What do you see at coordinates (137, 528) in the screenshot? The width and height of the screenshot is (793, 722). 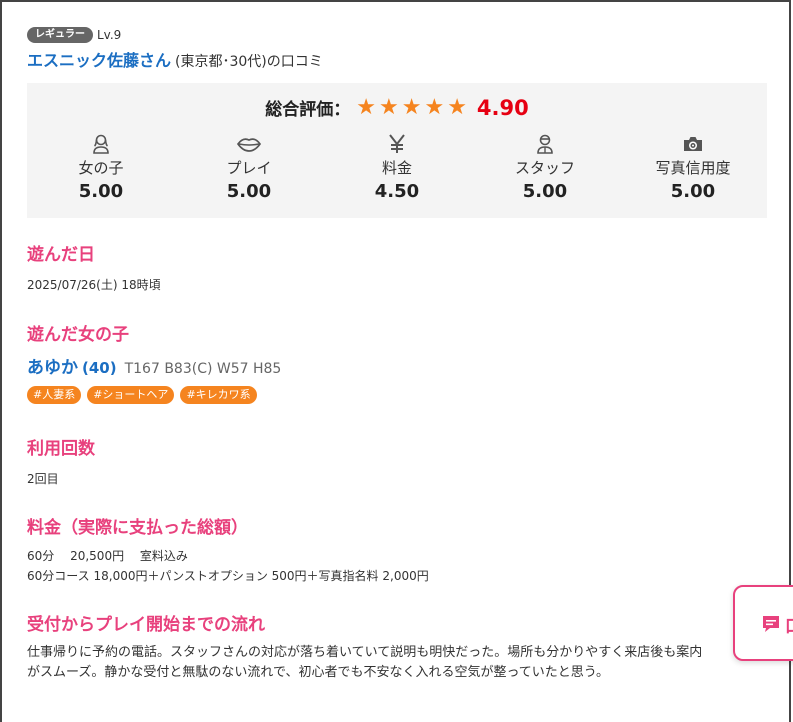 I see `section-title: 料金（実際に支払った総額）` at bounding box center [137, 528].